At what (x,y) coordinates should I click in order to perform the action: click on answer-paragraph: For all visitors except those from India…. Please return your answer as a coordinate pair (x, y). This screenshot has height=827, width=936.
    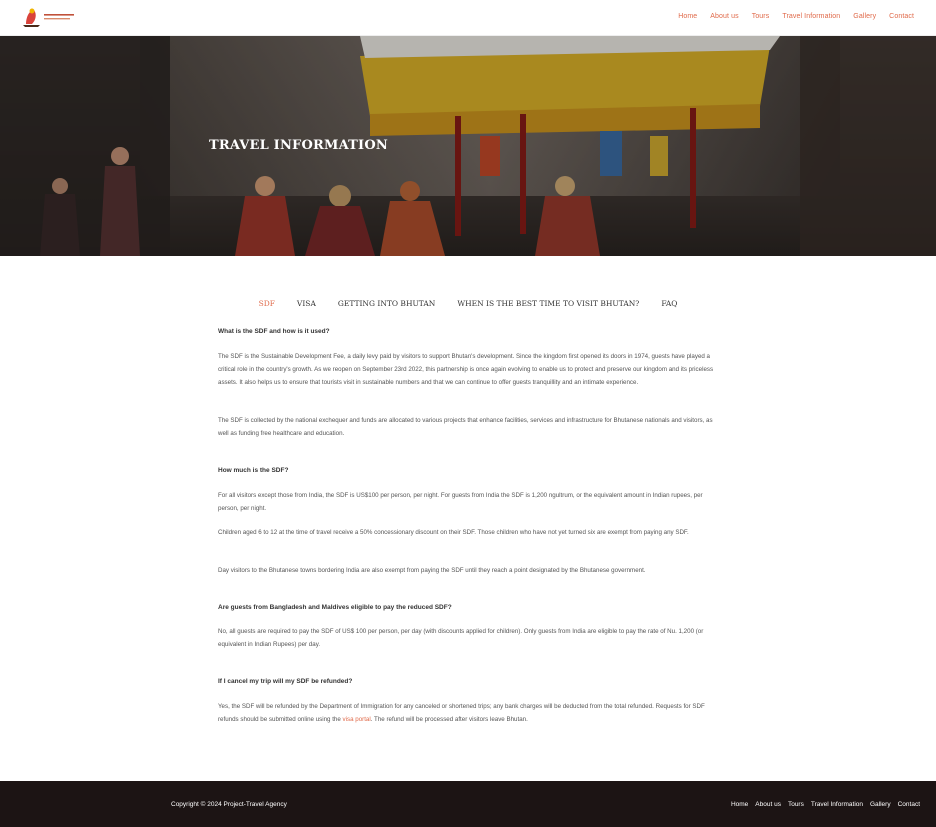
    Looking at the image, I should click on (460, 502).